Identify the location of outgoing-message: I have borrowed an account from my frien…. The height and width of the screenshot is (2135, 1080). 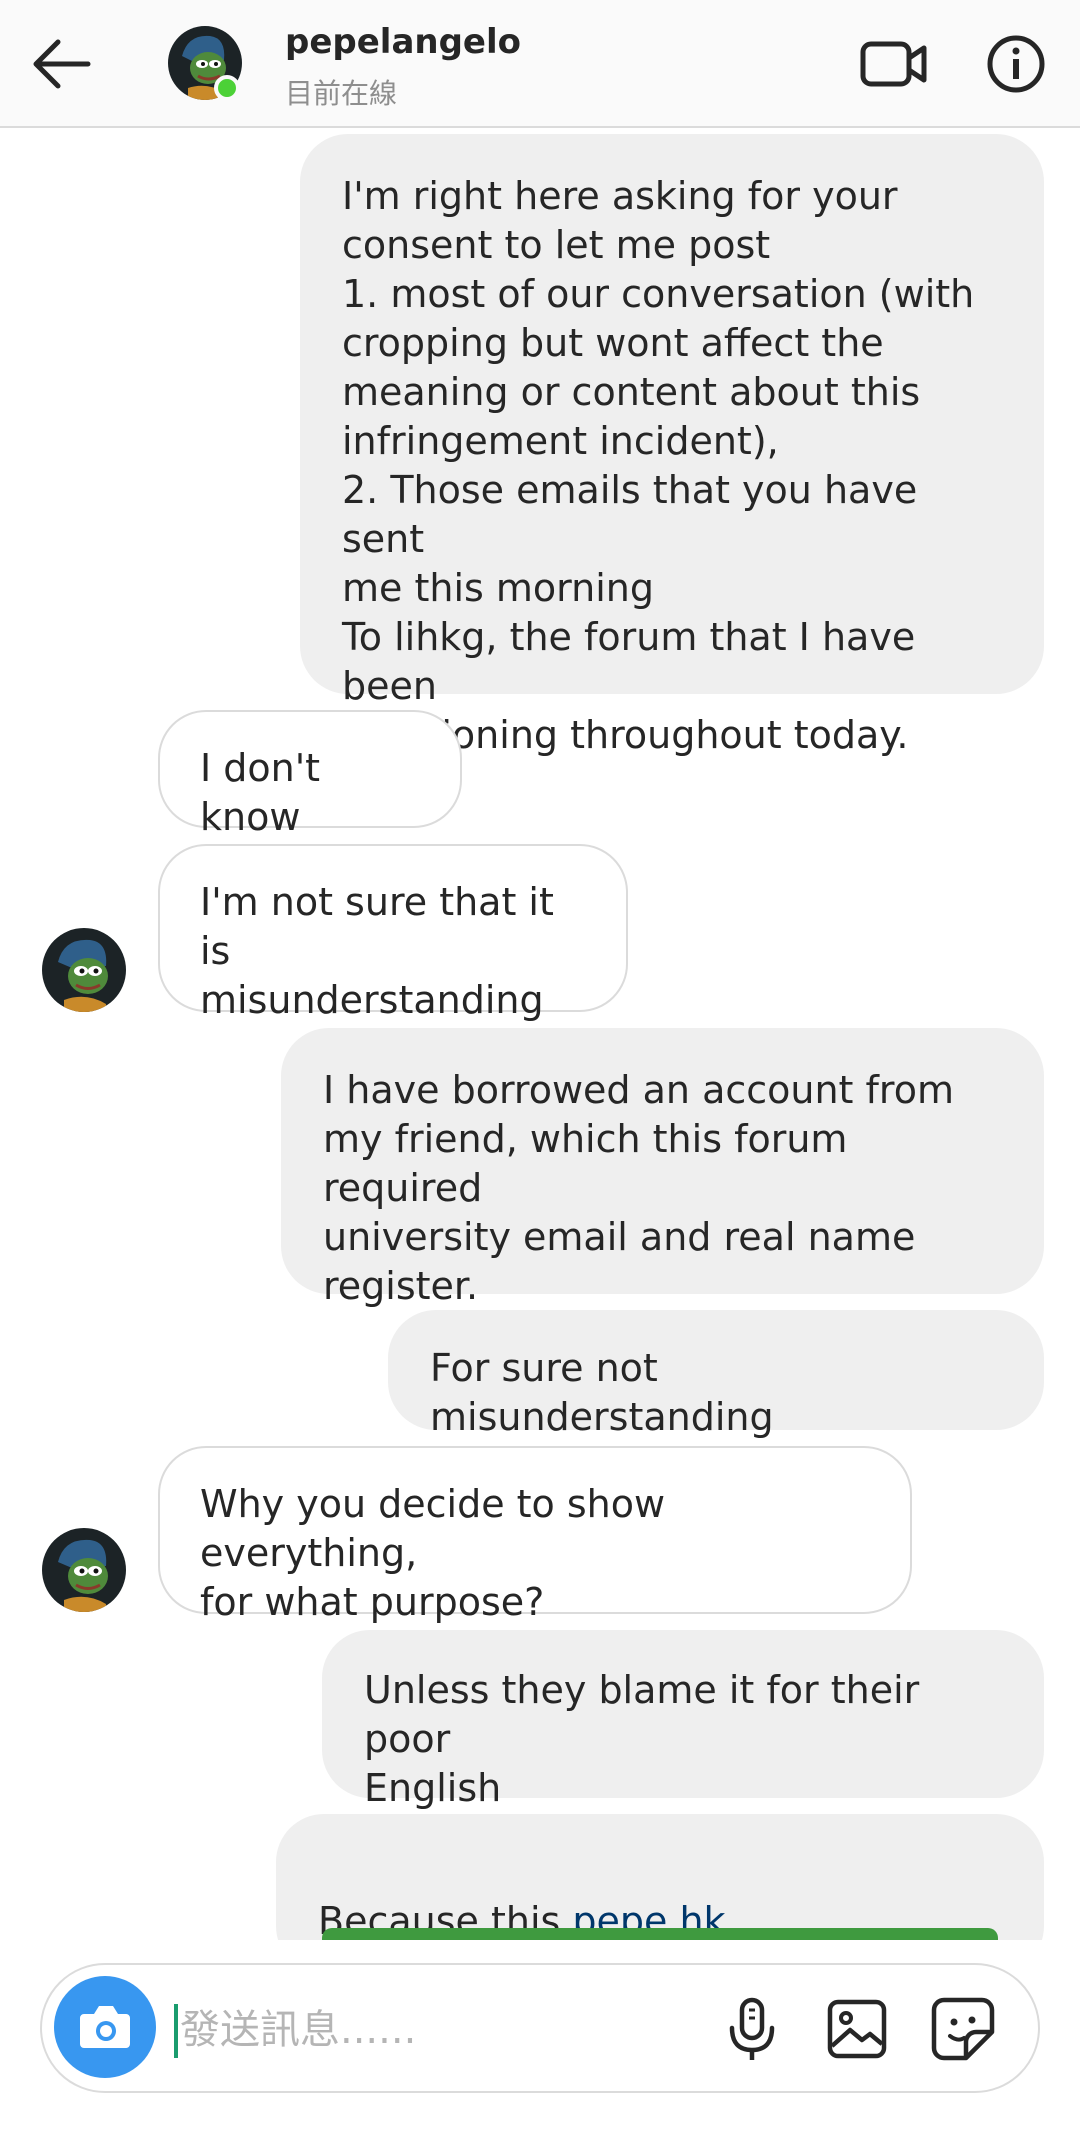
(662, 1168).